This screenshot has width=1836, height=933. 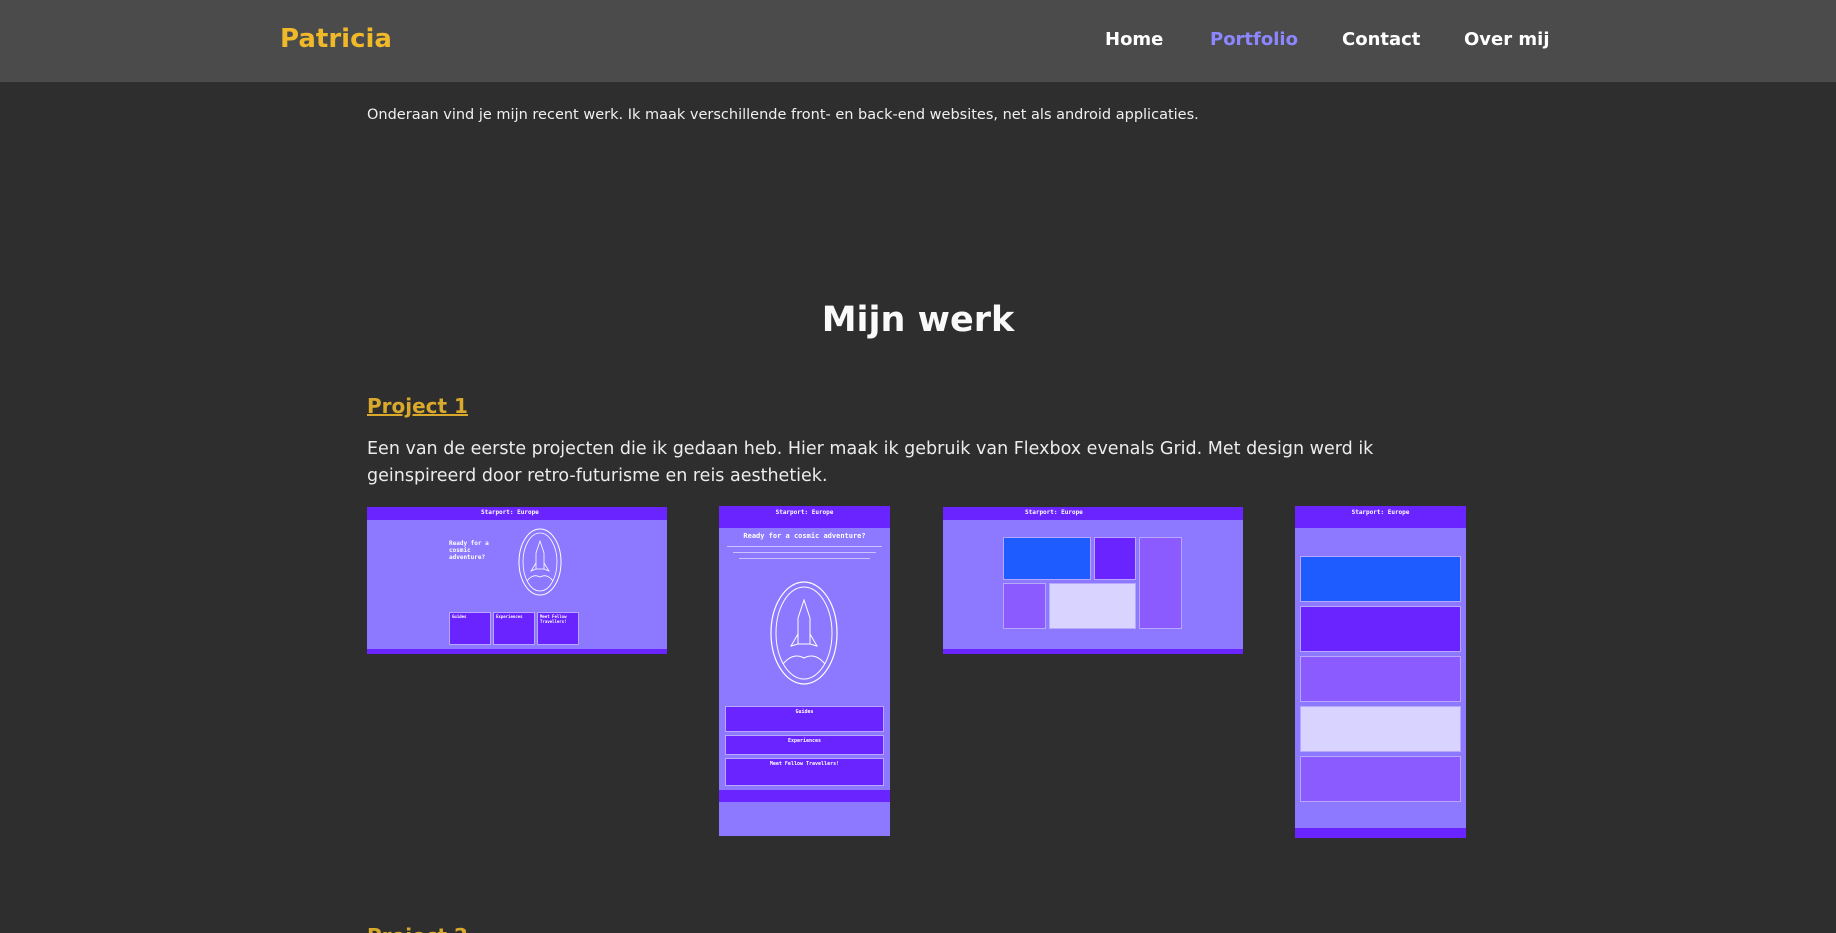 What do you see at coordinates (1254, 39) in the screenshot?
I see `nav-portfolio: Portfolio` at bounding box center [1254, 39].